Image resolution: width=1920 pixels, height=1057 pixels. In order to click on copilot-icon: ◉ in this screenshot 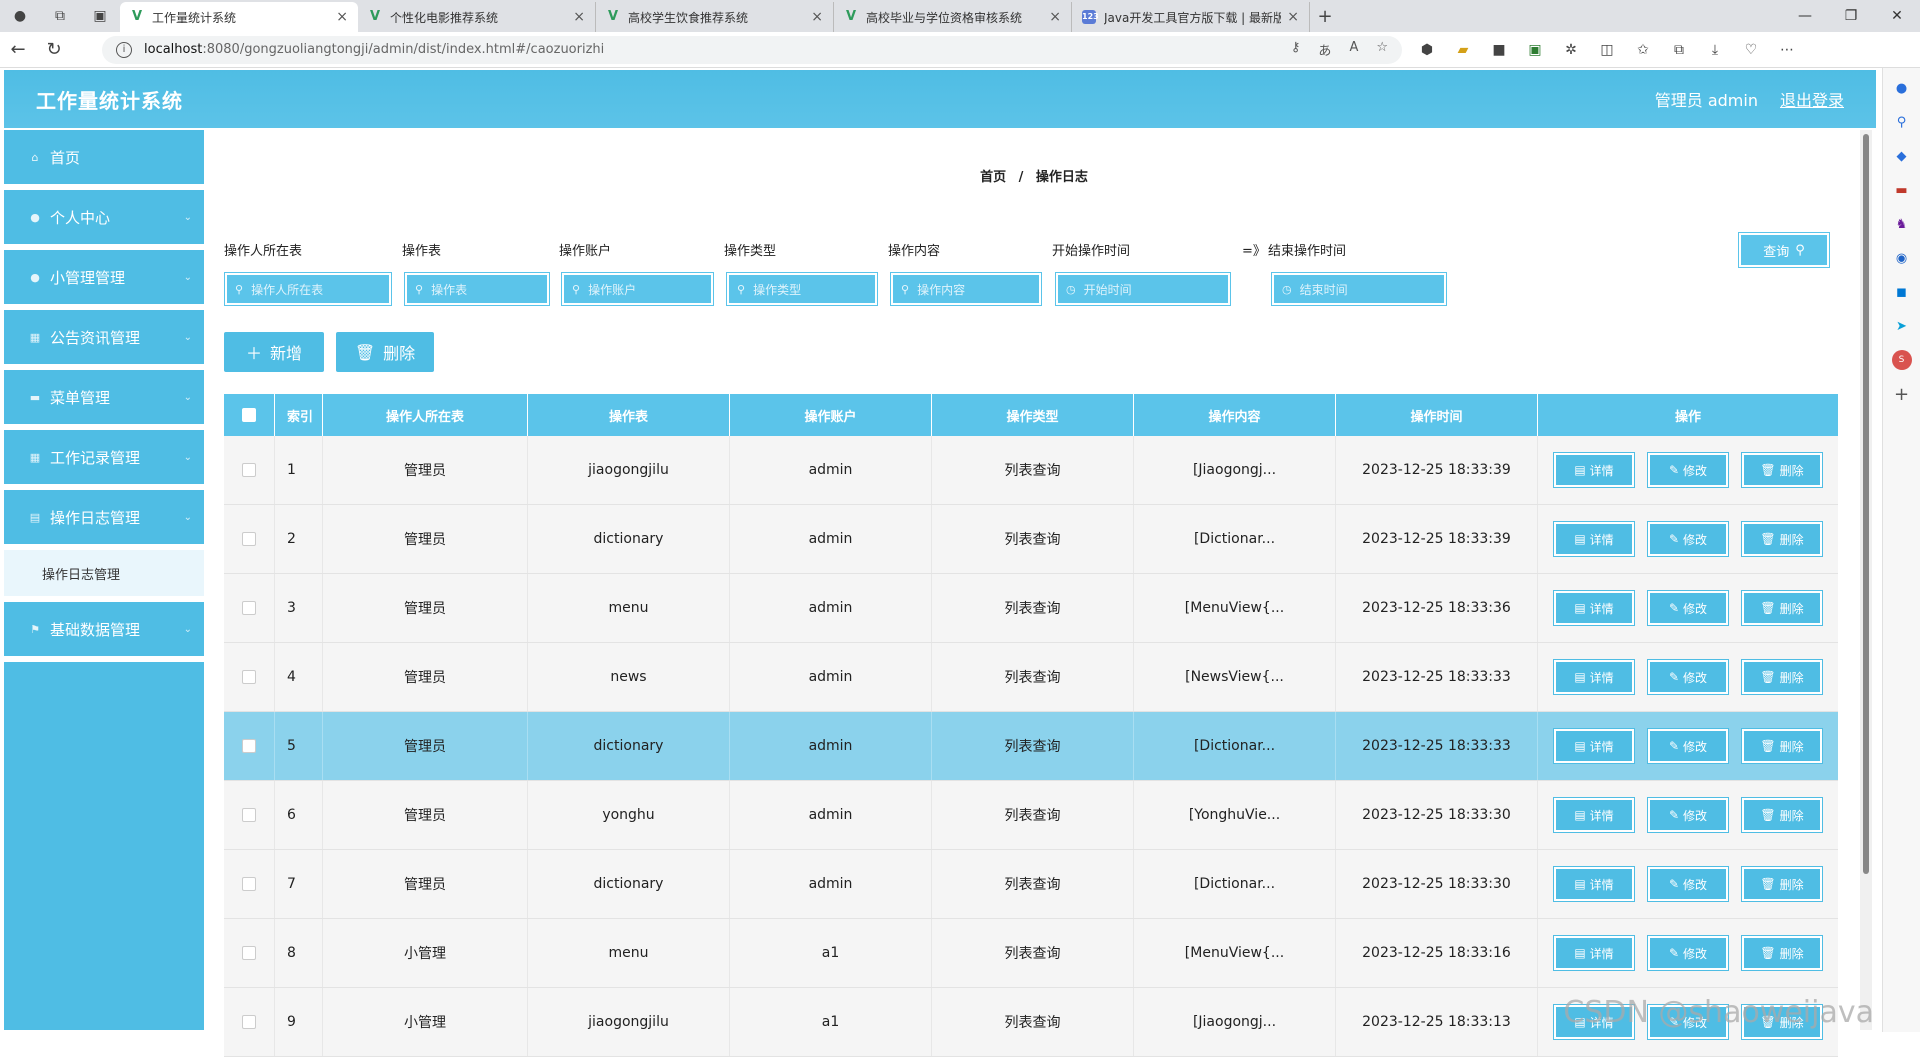, I will do `click(1902, 258)`.